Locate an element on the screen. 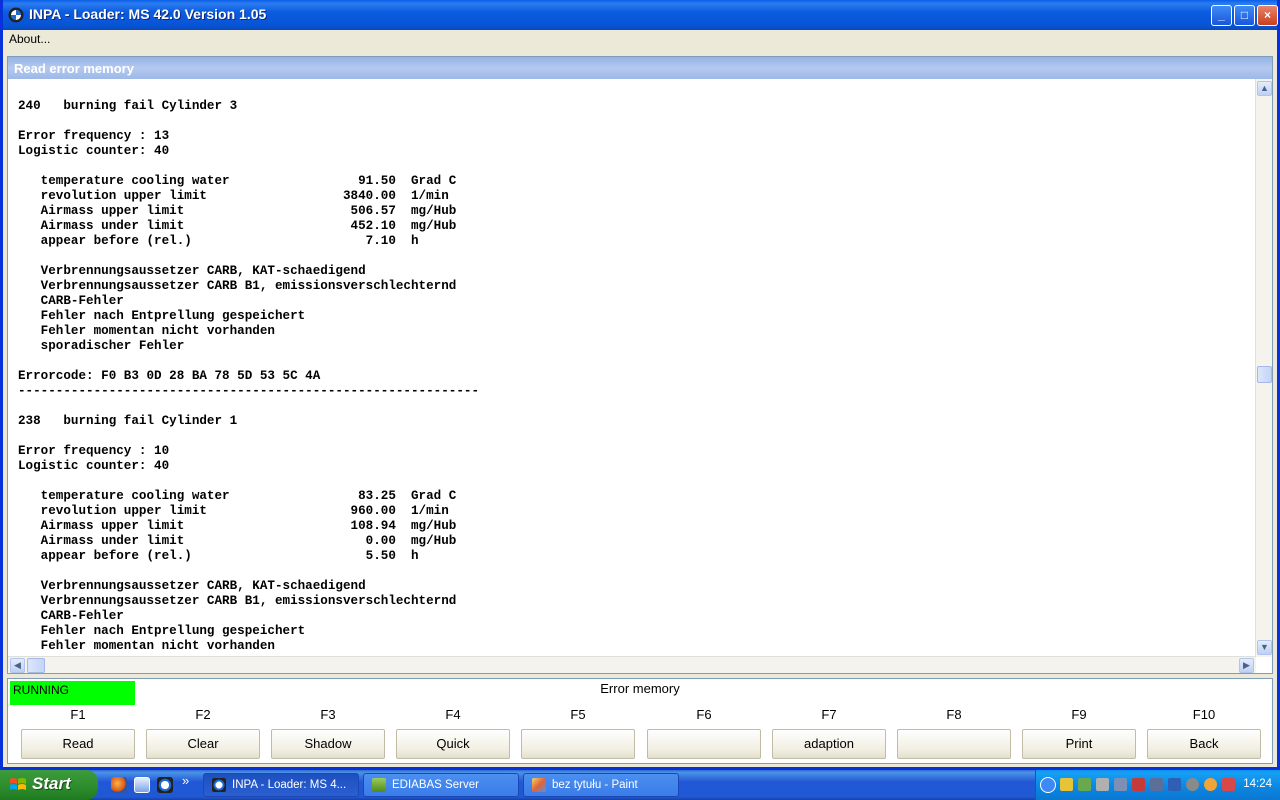  task-paint: bez tytułu - Paint is located at coordinates (601, 785).